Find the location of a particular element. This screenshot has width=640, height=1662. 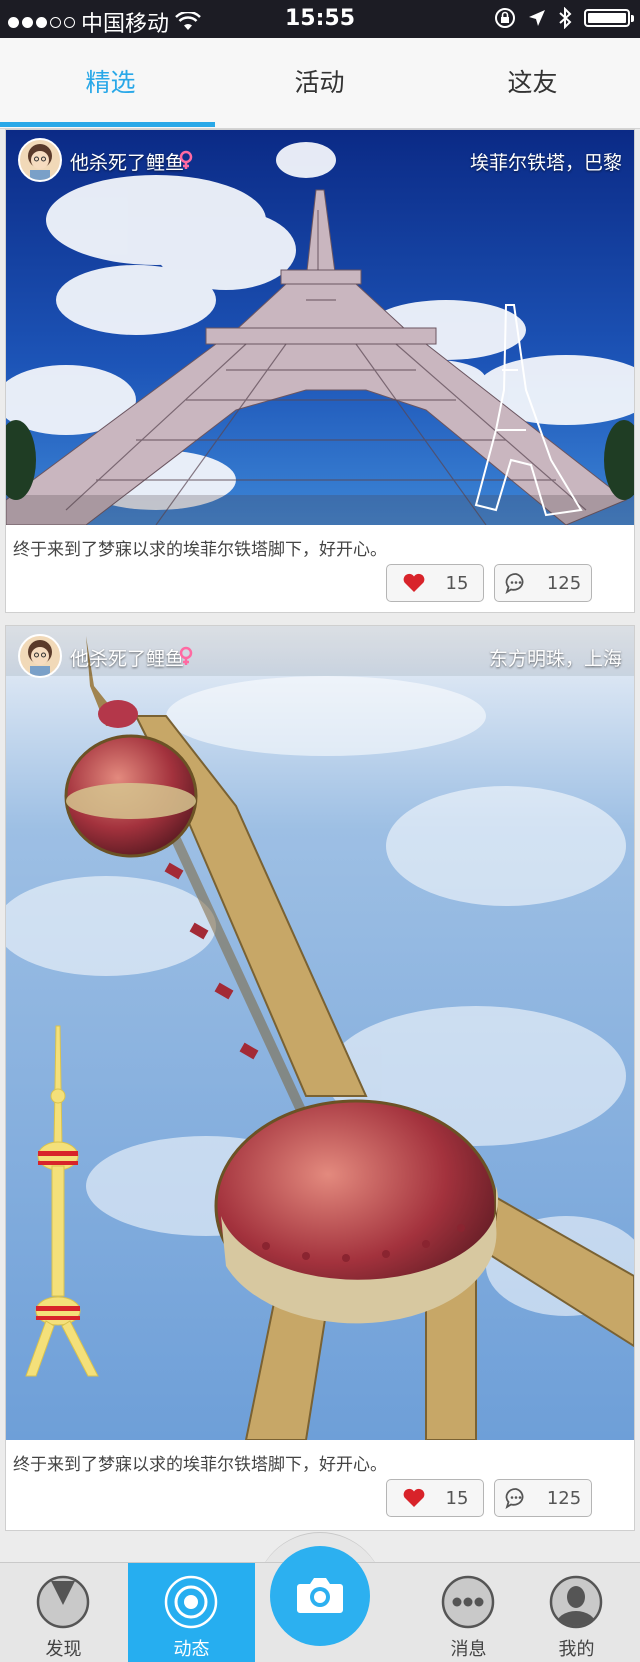

location-arrow-icon is located at coordinates (537, 18).